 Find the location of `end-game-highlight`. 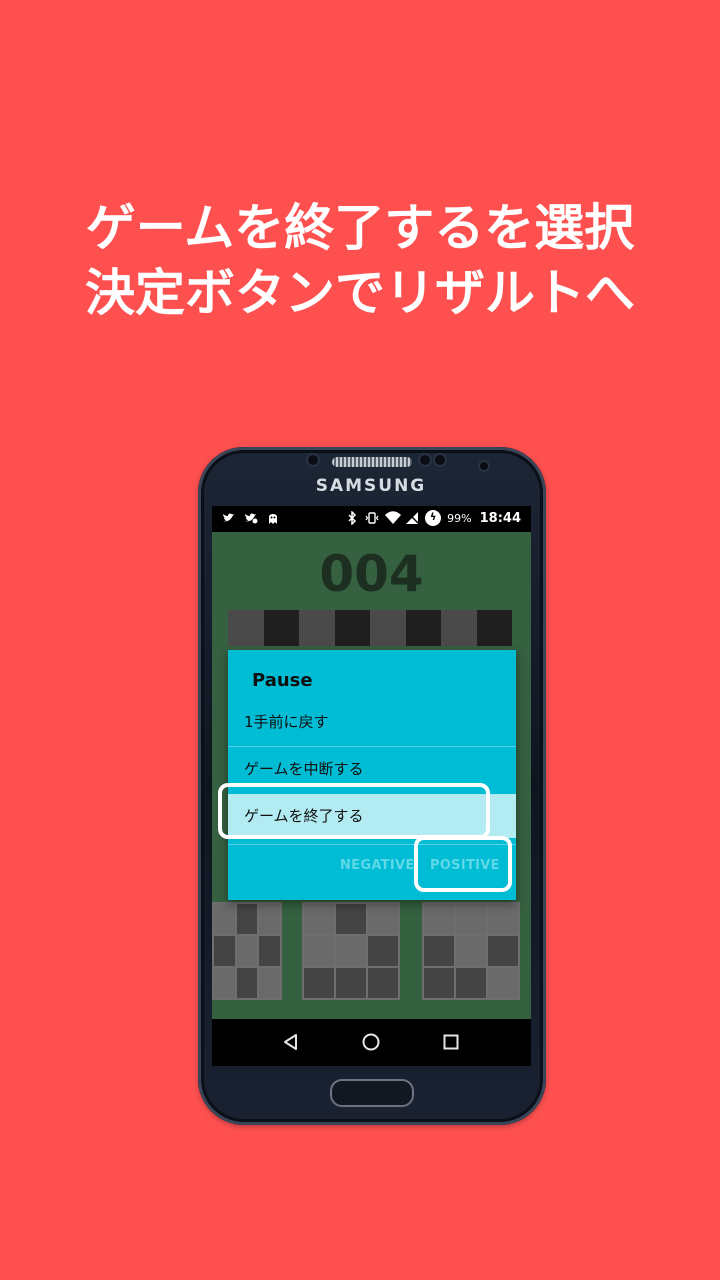

end-game-highlight is located at coordinates (354, 811).